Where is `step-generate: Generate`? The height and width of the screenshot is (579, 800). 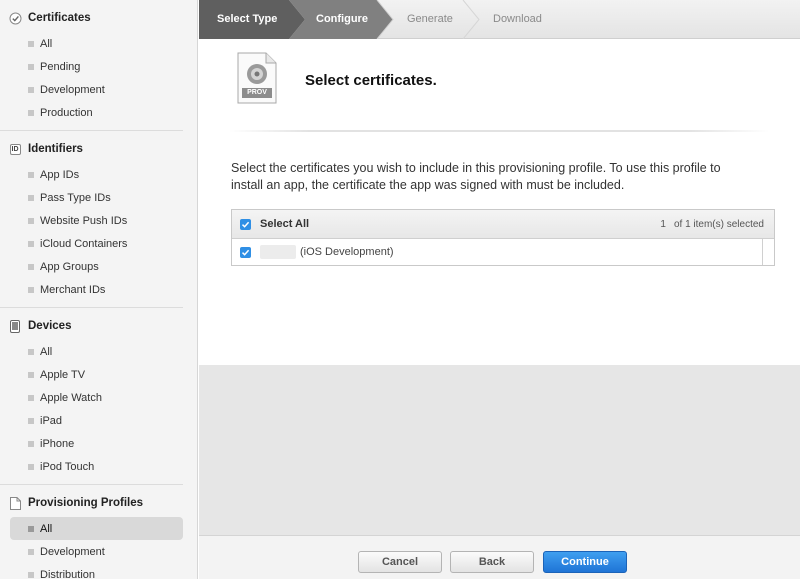
step-generate: Generate is located at coordinates (430, 19).